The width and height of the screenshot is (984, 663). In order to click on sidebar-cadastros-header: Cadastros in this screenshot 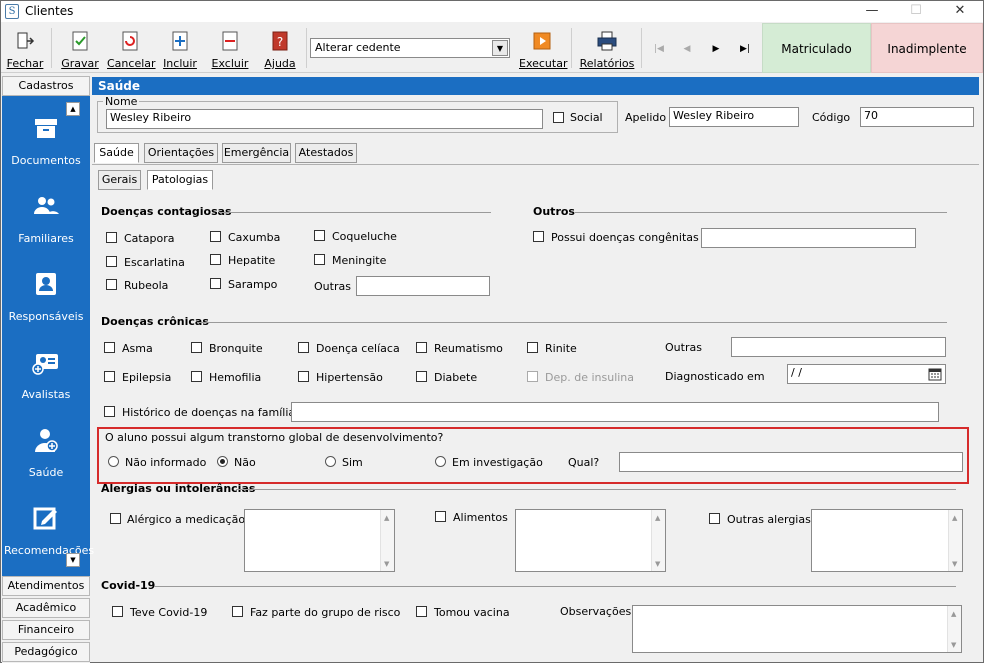, I will do `click(46, 86)`.